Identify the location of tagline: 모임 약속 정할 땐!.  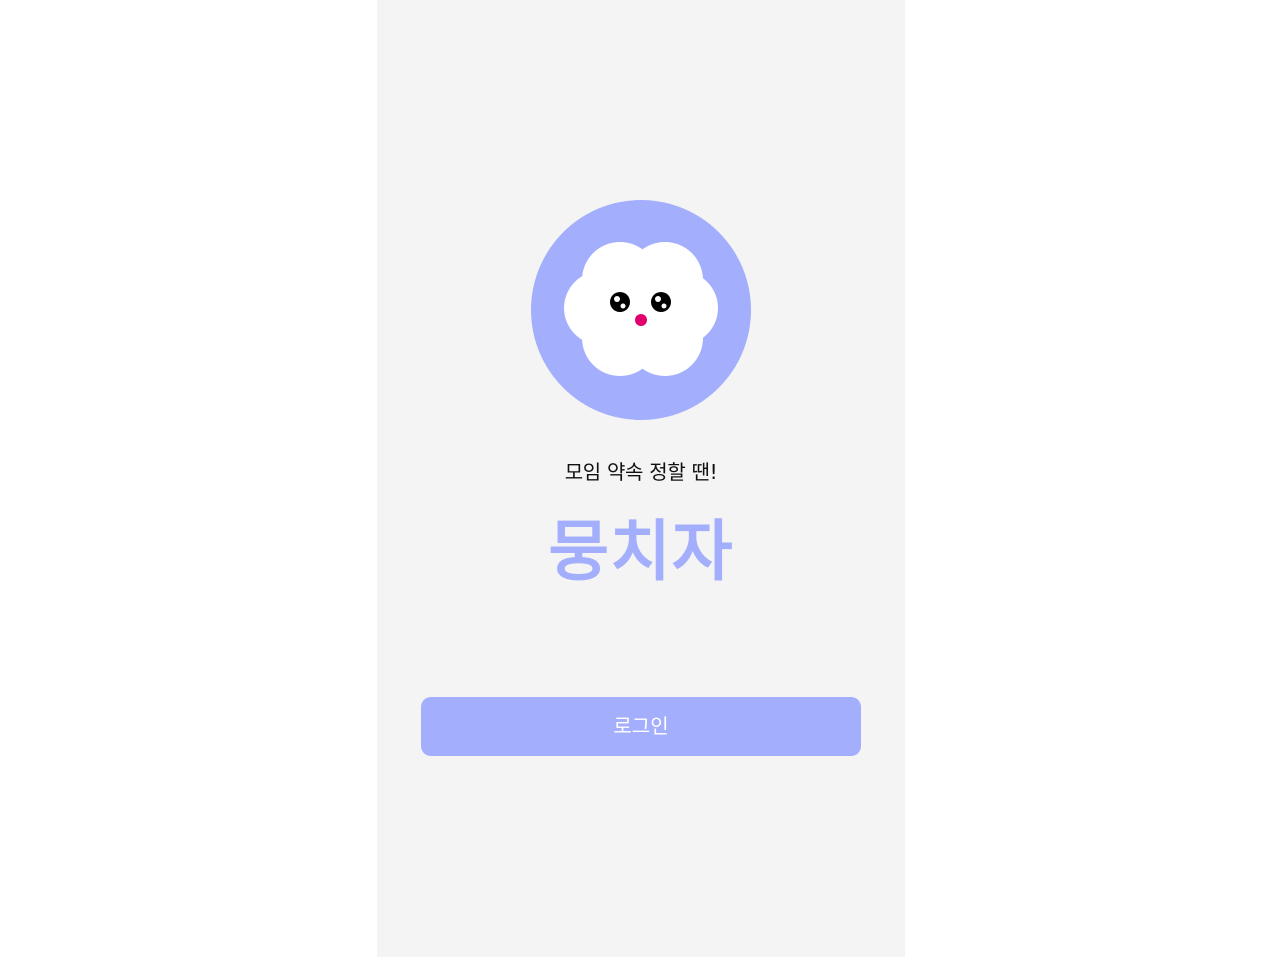
(641, 472).